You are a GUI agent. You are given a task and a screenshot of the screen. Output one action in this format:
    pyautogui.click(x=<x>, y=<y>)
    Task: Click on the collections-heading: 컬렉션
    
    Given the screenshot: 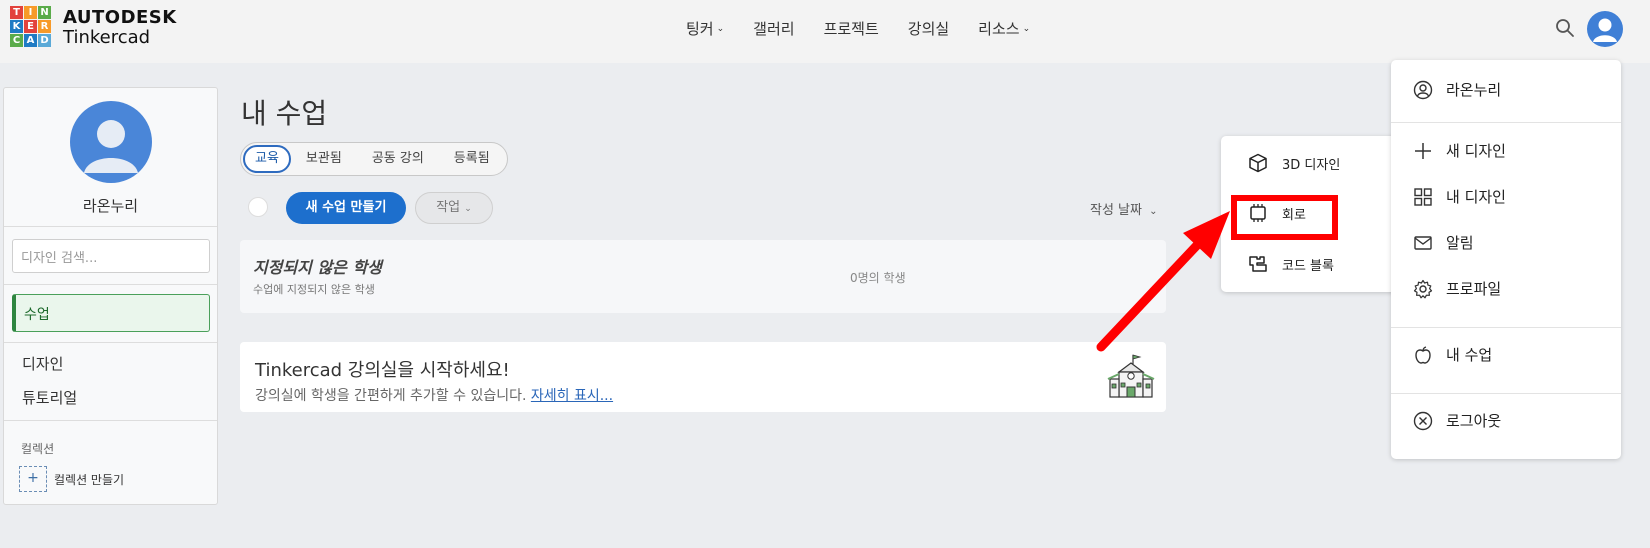 What is the action you would take?
    pyautogui.click(x=38, y=449)
    